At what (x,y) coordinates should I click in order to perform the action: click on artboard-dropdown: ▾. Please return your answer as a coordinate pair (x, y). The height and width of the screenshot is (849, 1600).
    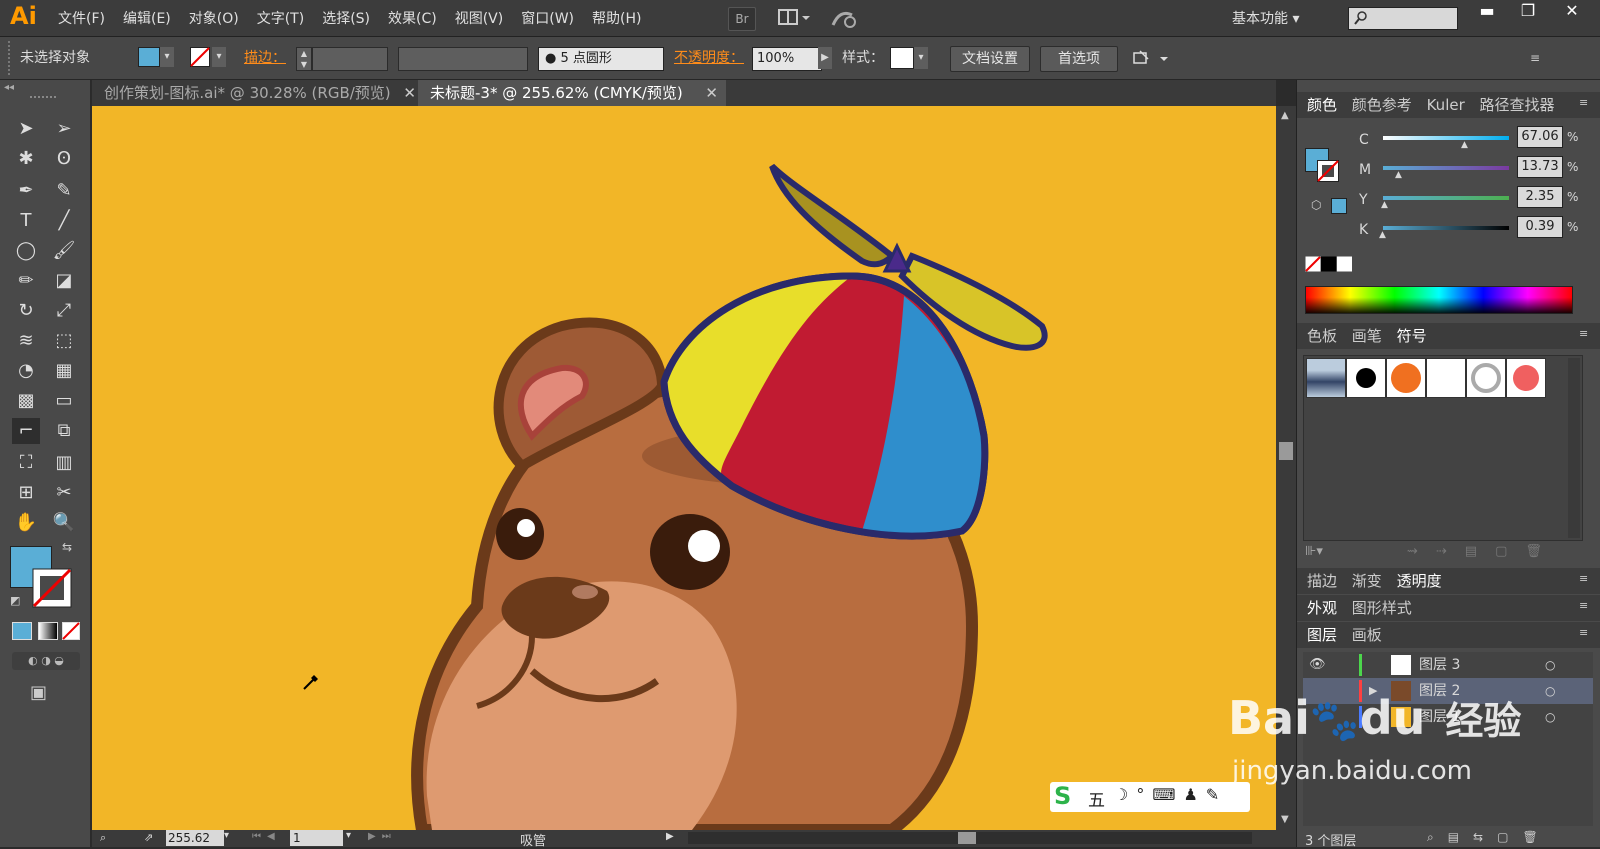
    Looking at the image, I should click on (348, 835).